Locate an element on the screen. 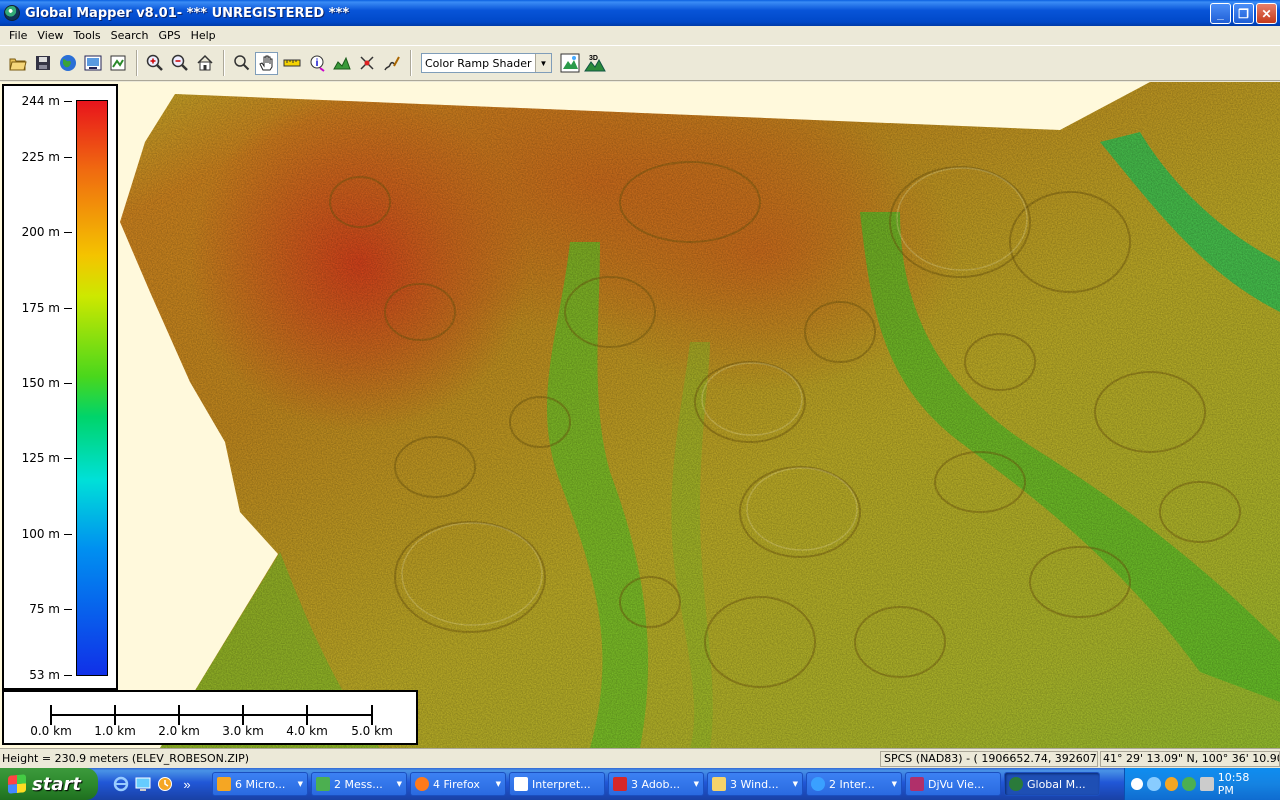 Image resolution: width=1280 pixels, height=800 pixels. task-button: 2 Inter... ▼ is located at coordinates (854, 784).